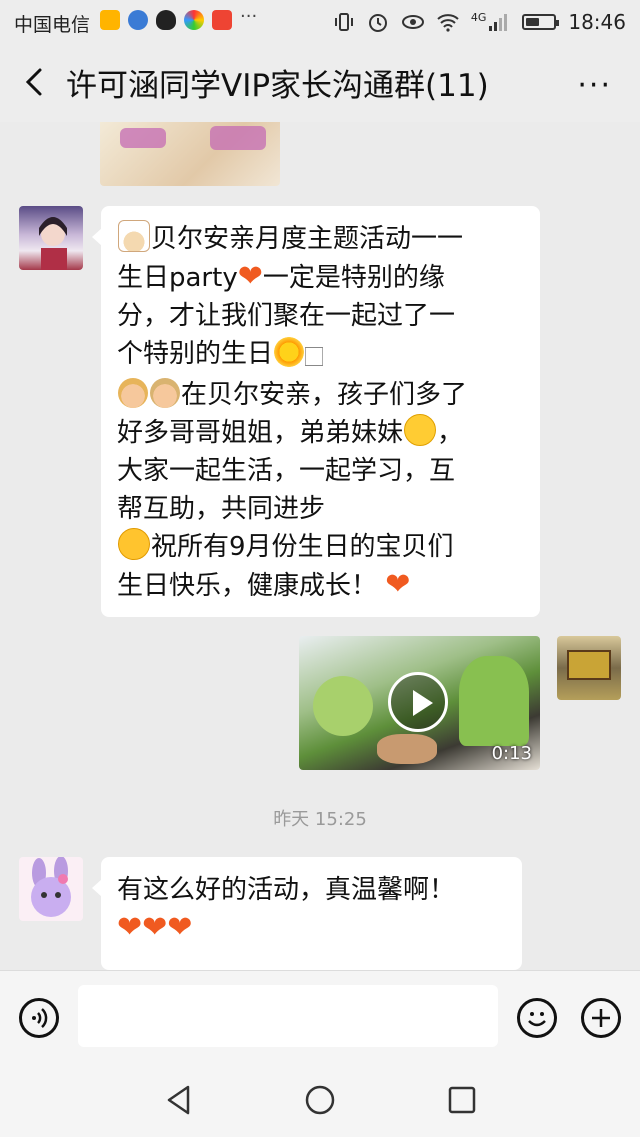  Describe the element at coordinates (377, 23) in the screenshot. I see `alarm-icon` at that location.